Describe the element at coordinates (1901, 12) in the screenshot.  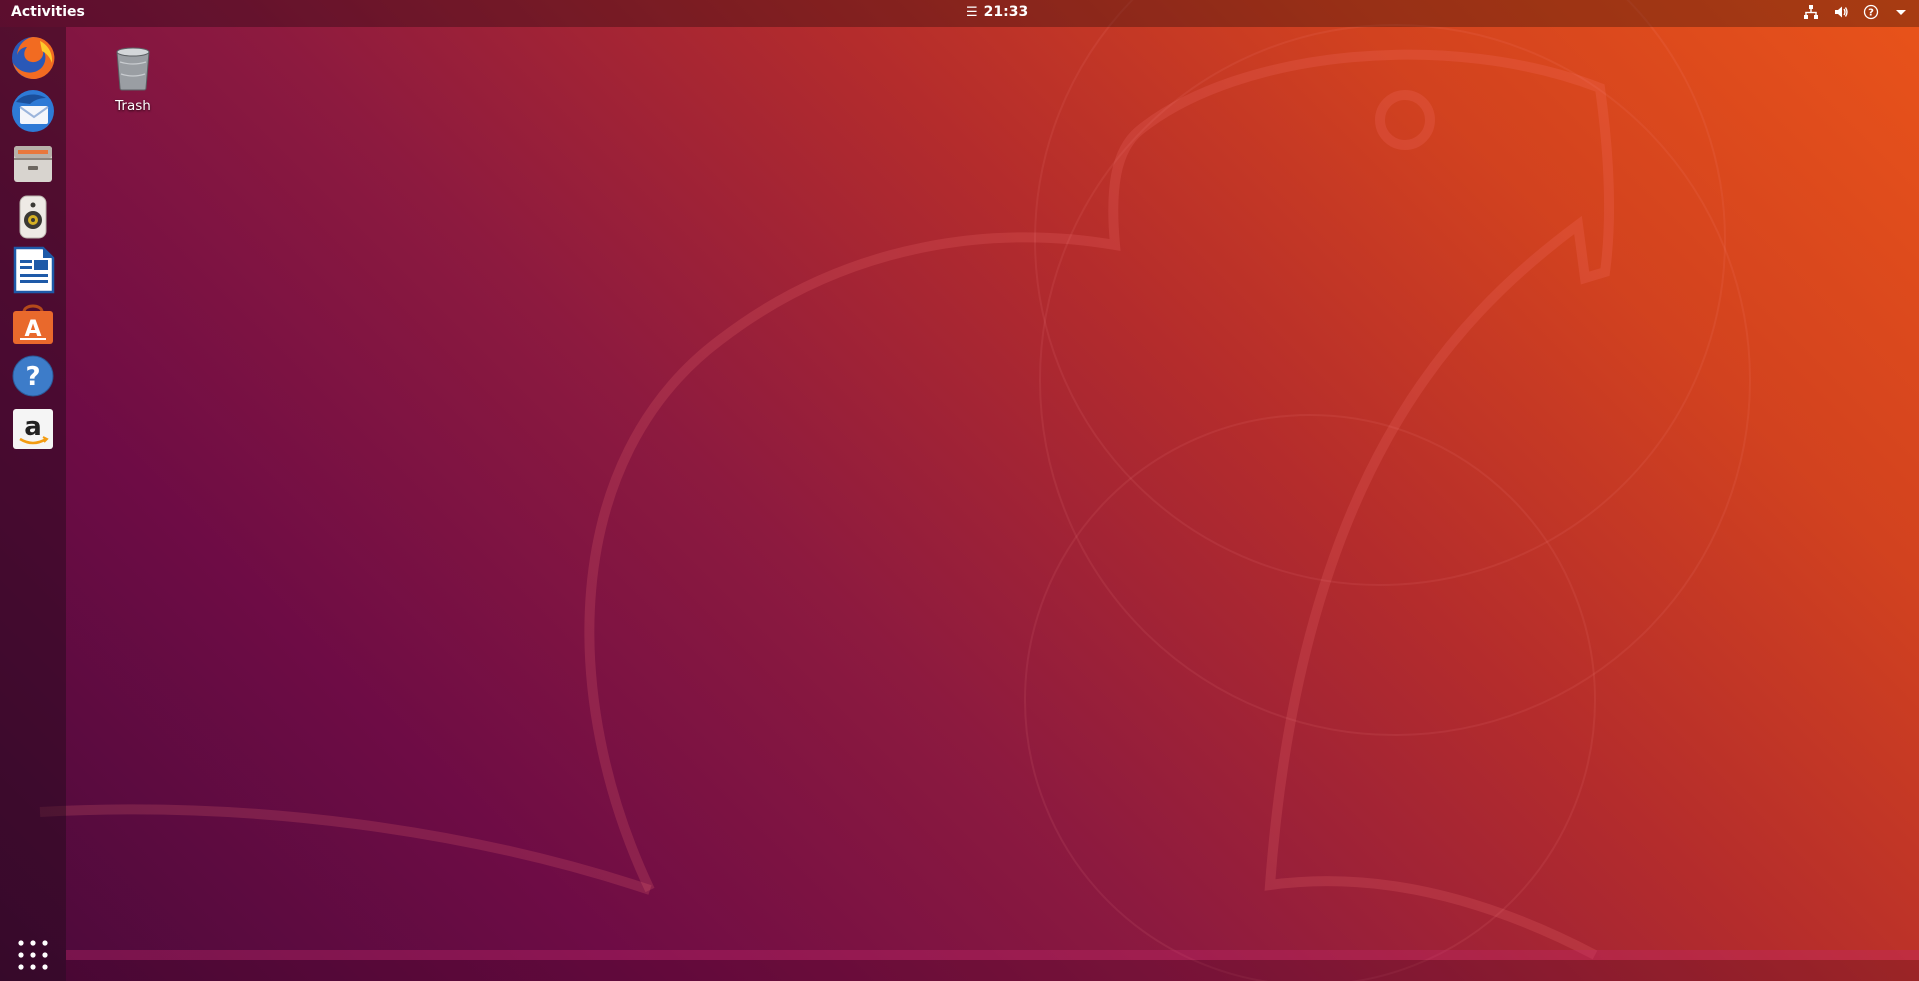
I see `system-menu-icon` at that location.